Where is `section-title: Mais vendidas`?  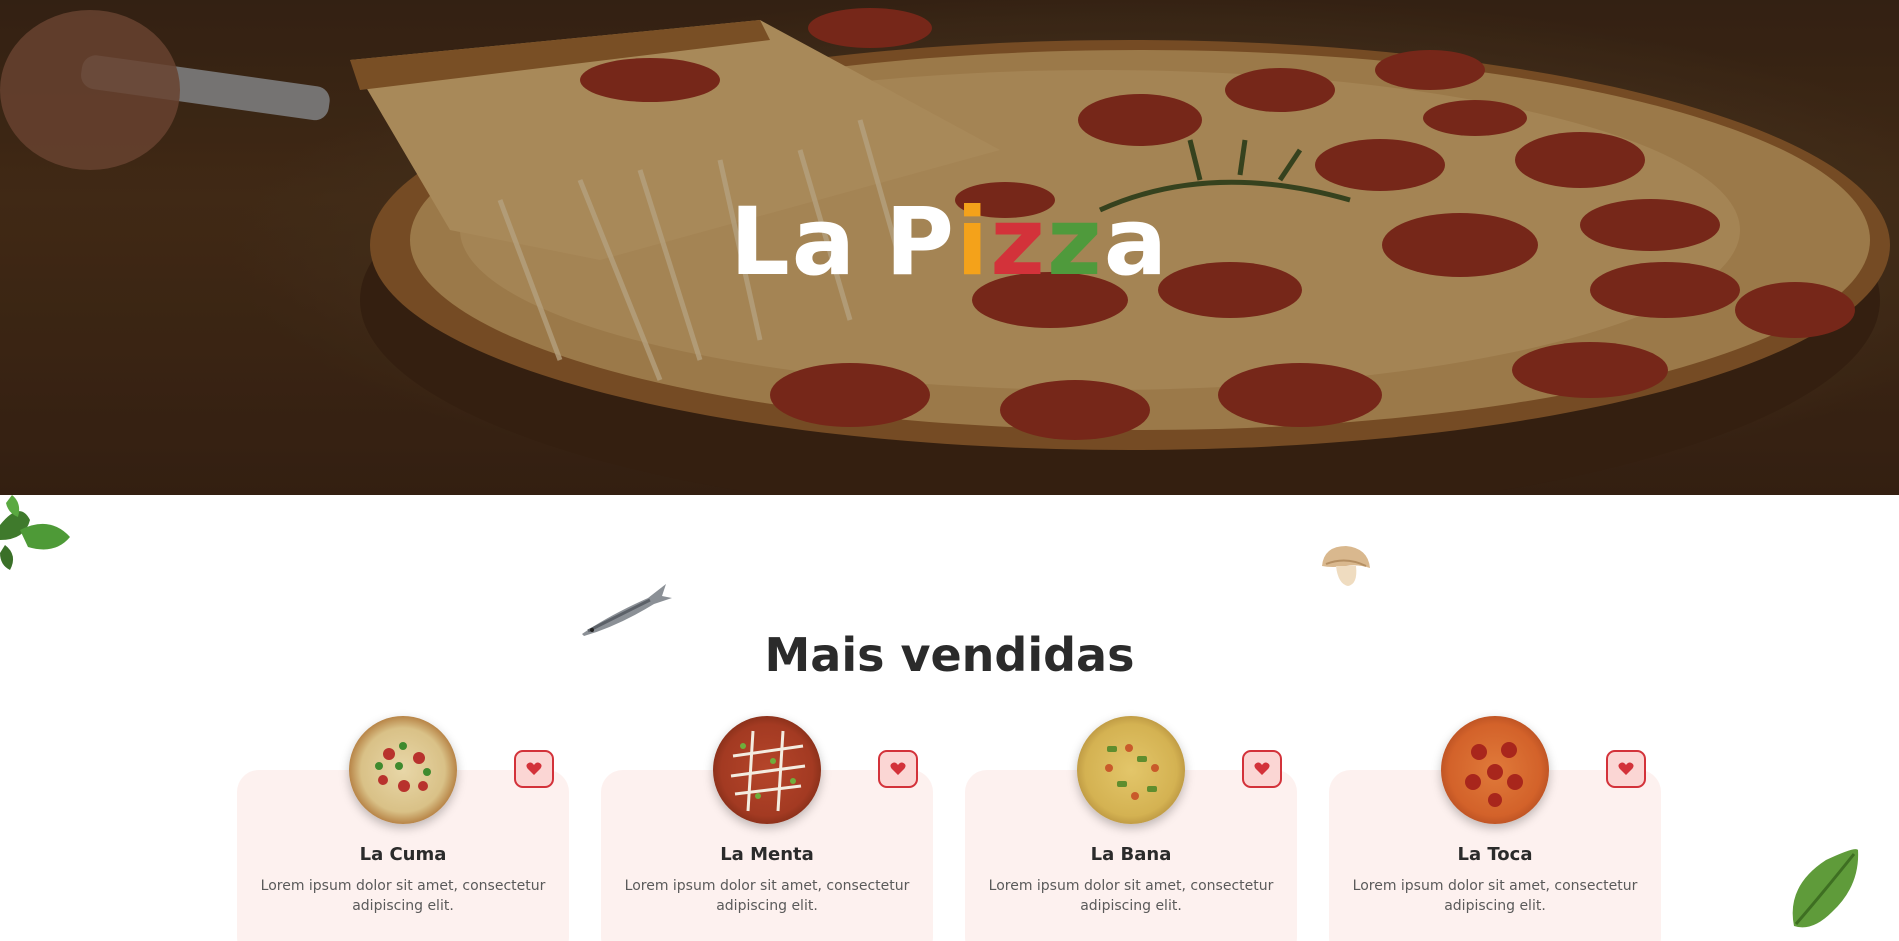 section-title: Mais vendidas is located at coordinates (949, 655).